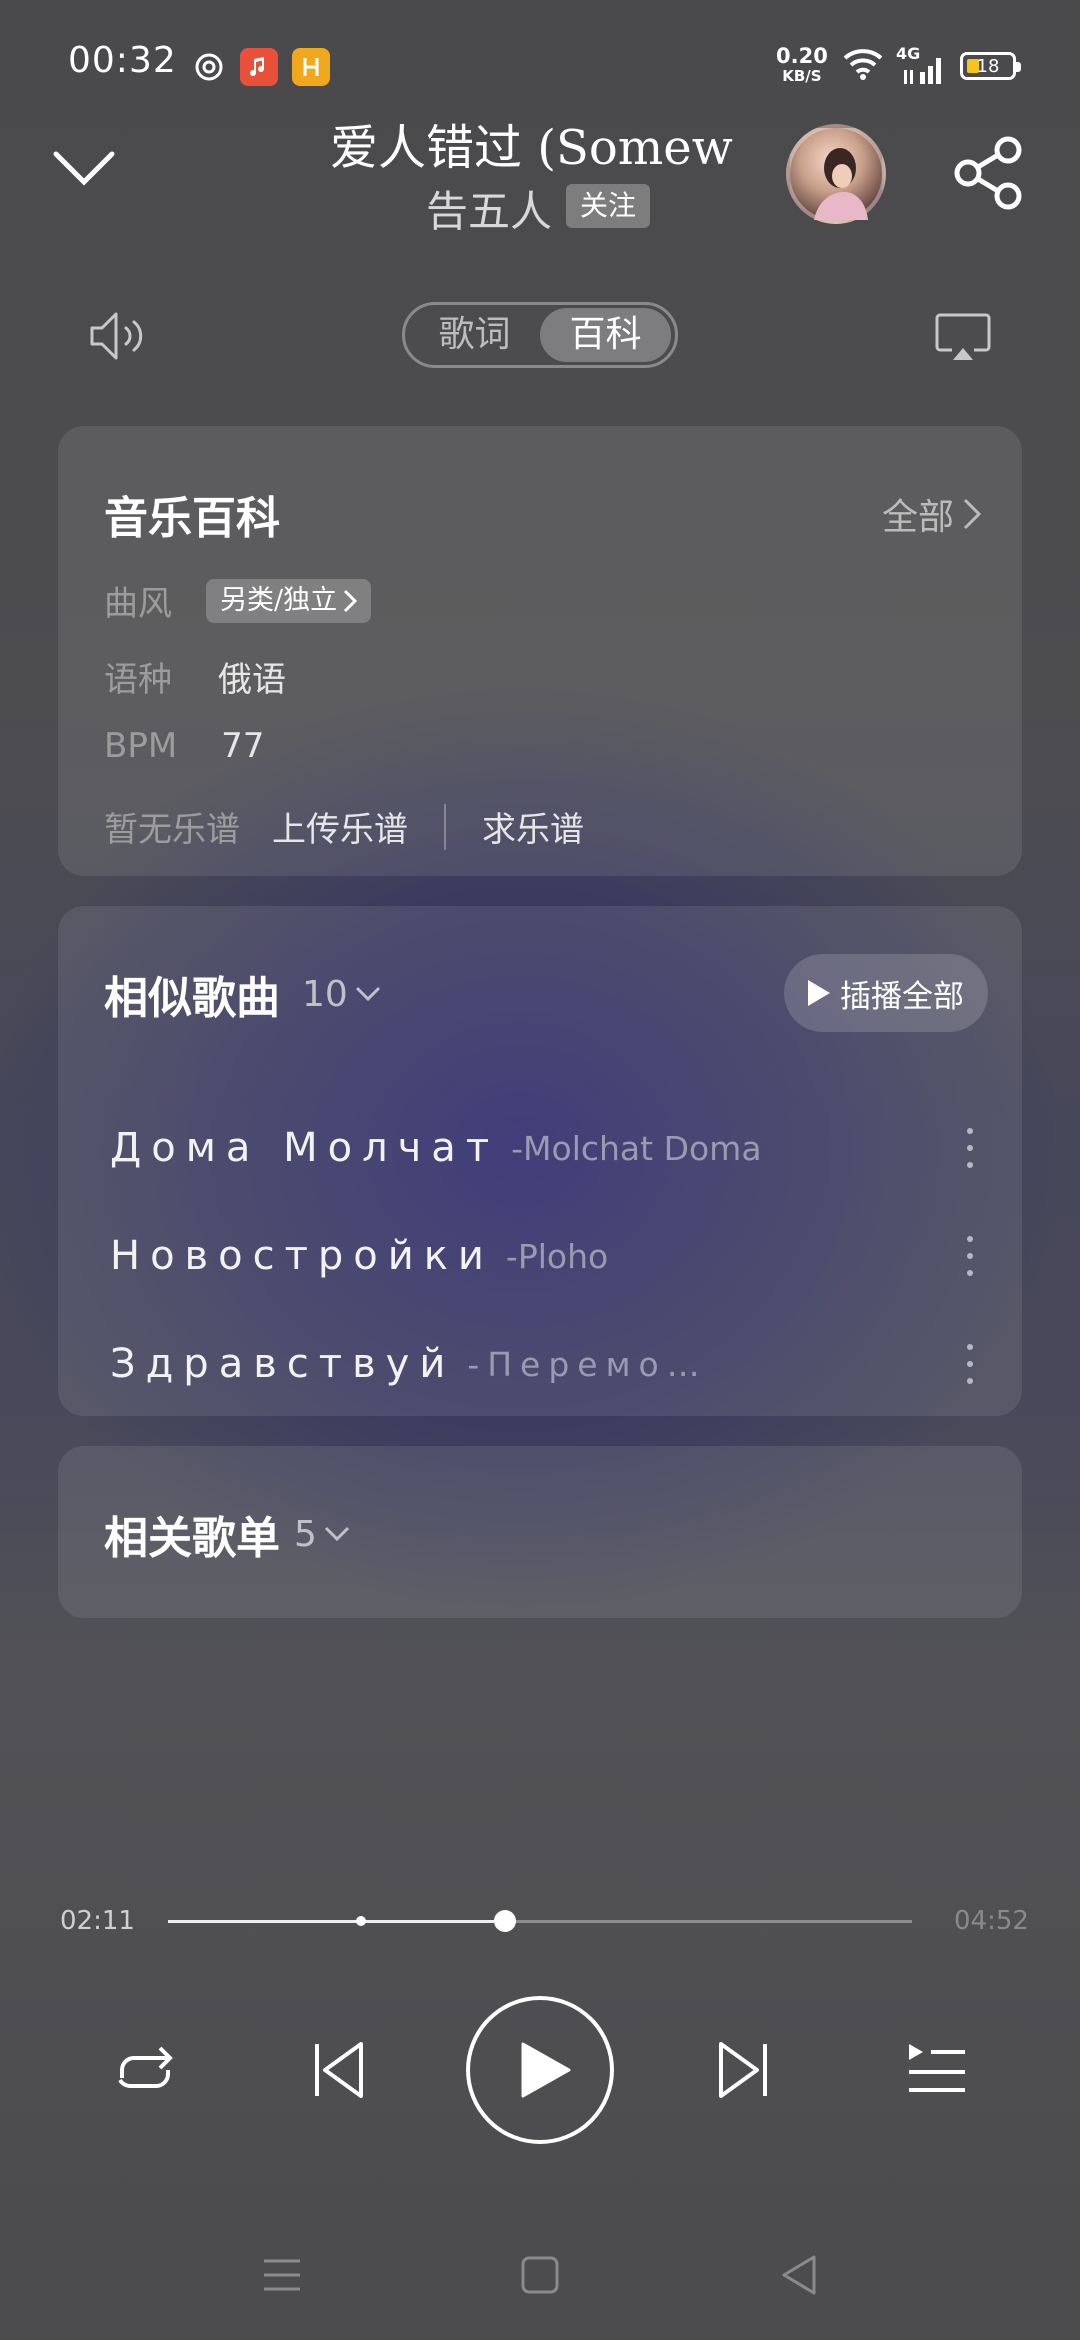 The image size is (1080, 2340). Describe the element at coordinates (836, 174) in the screenshot. I see `artist-avatar` at that location.